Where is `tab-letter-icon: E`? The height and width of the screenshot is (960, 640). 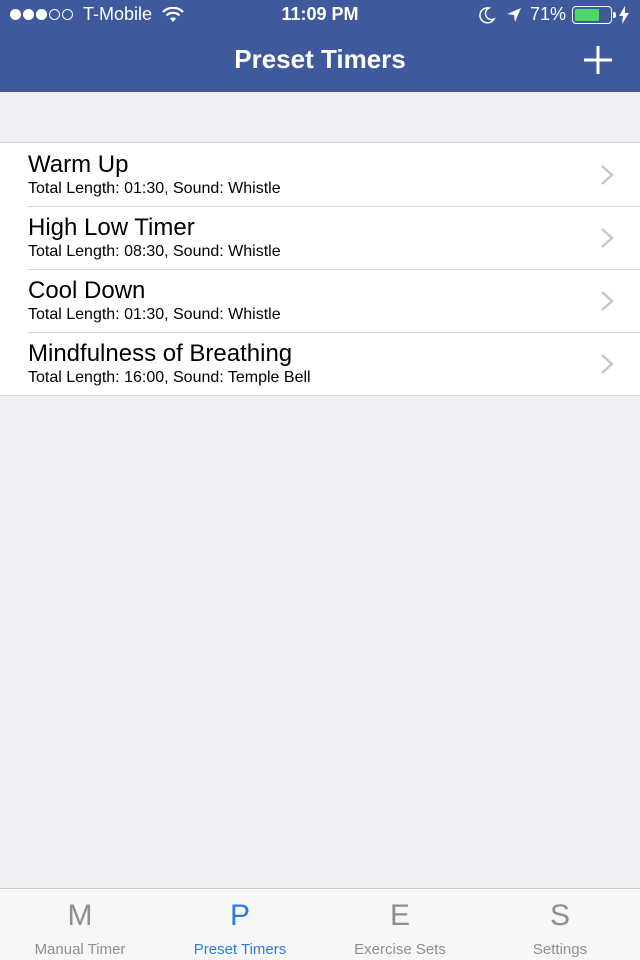
tab-letter-icon: E is located at coordinates (399, 915).